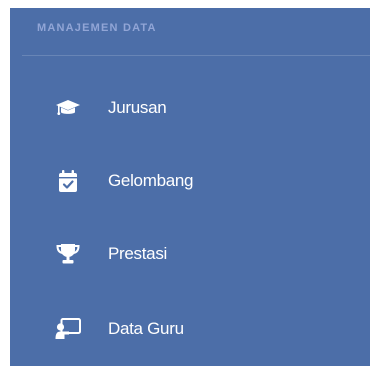  Describe the element at coordinates (146, 328) in the screenshot. I see `sidebar-item-label: Data Guru` at that location.